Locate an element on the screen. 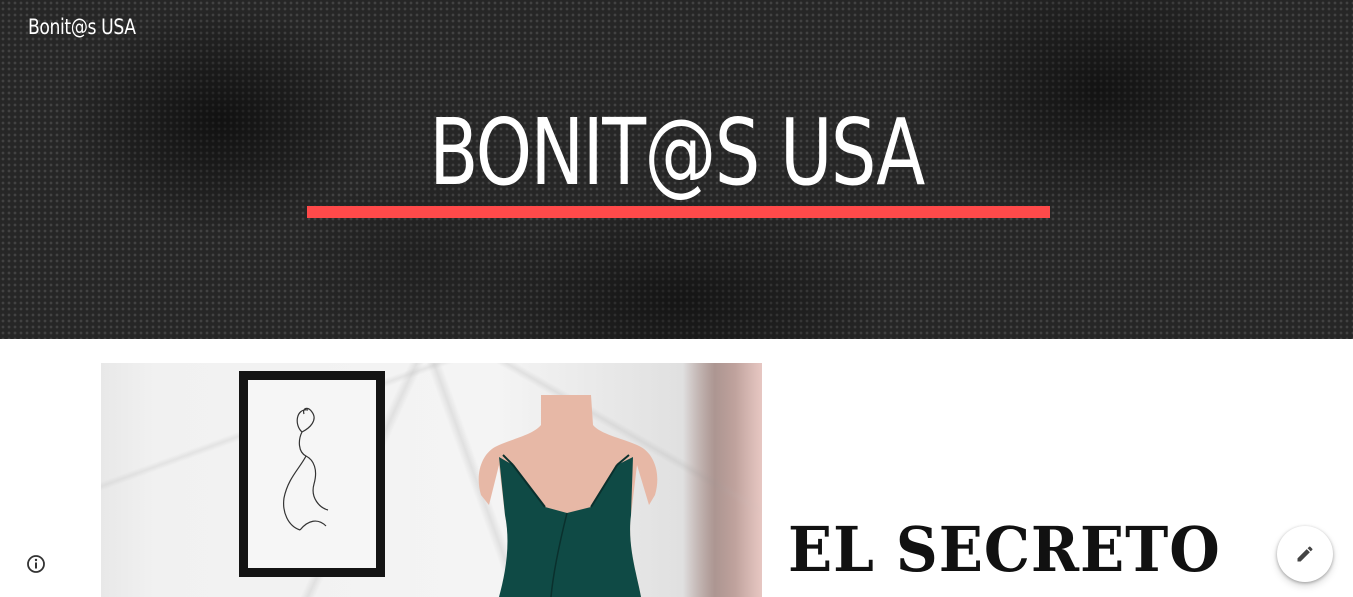  pencil-icon is located at coordinates (1305, 554).